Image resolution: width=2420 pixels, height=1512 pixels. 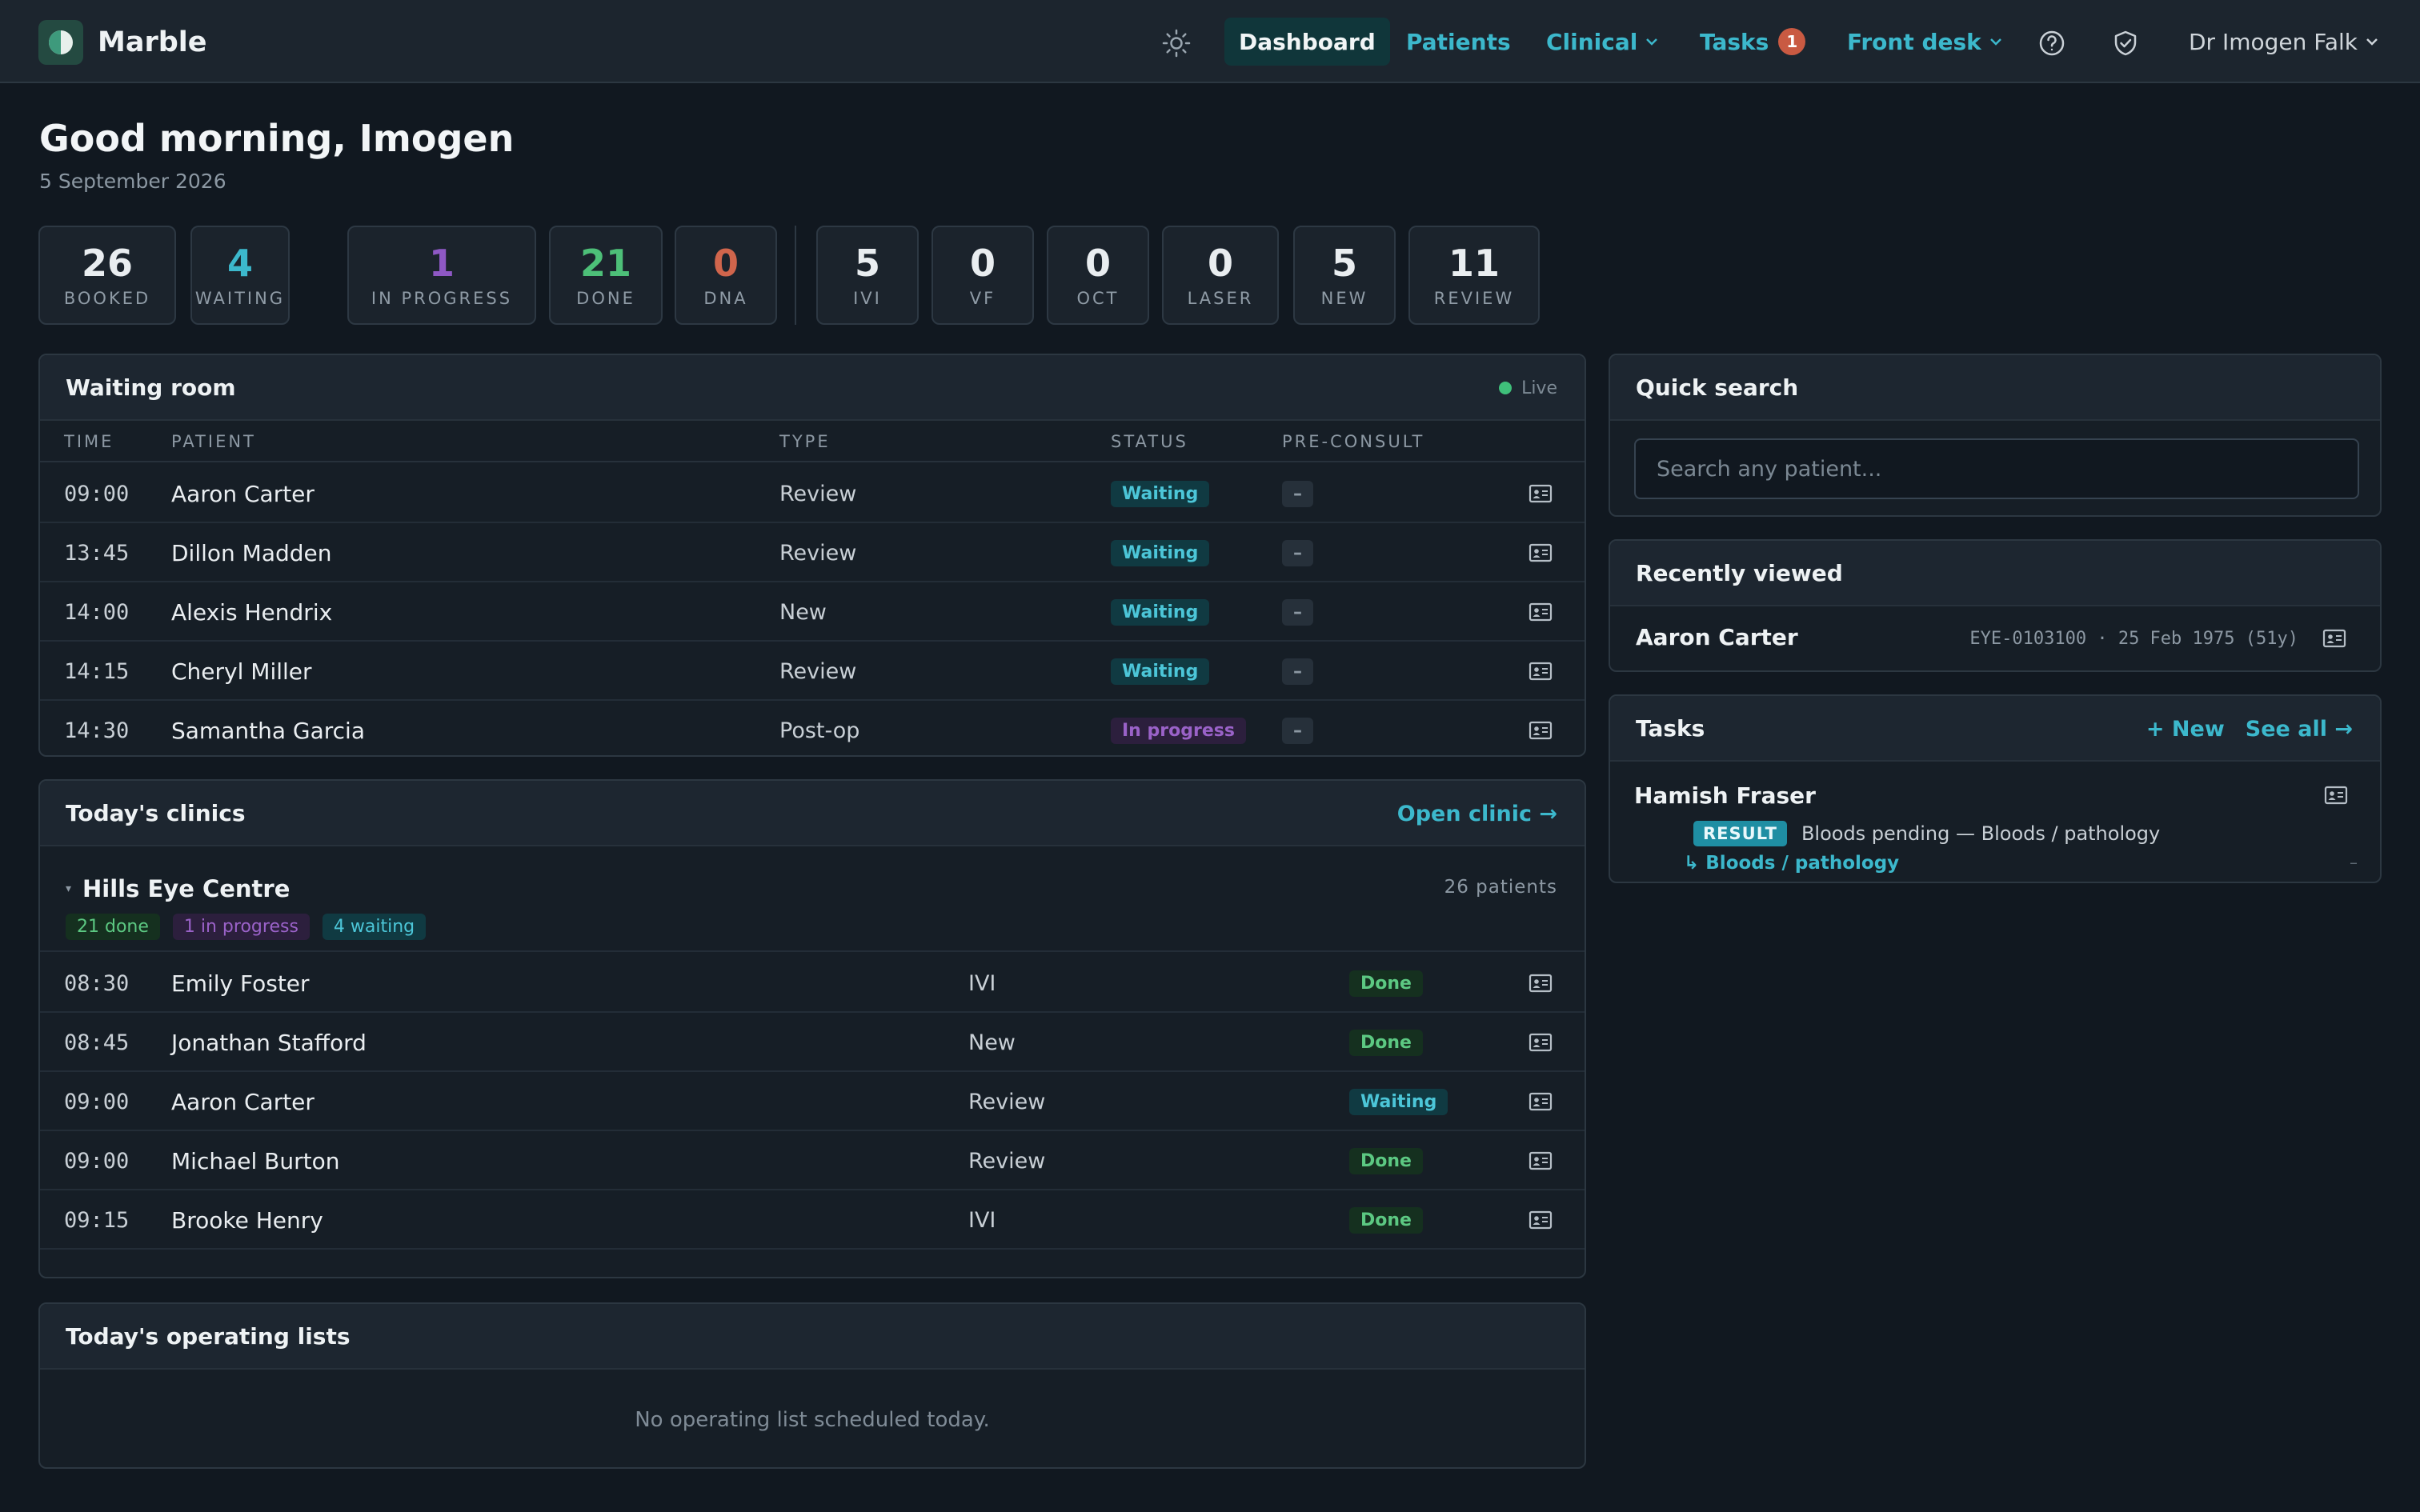 I want to click on stat-card-booked: 26 BOOKED, so click(x=107, y=275).